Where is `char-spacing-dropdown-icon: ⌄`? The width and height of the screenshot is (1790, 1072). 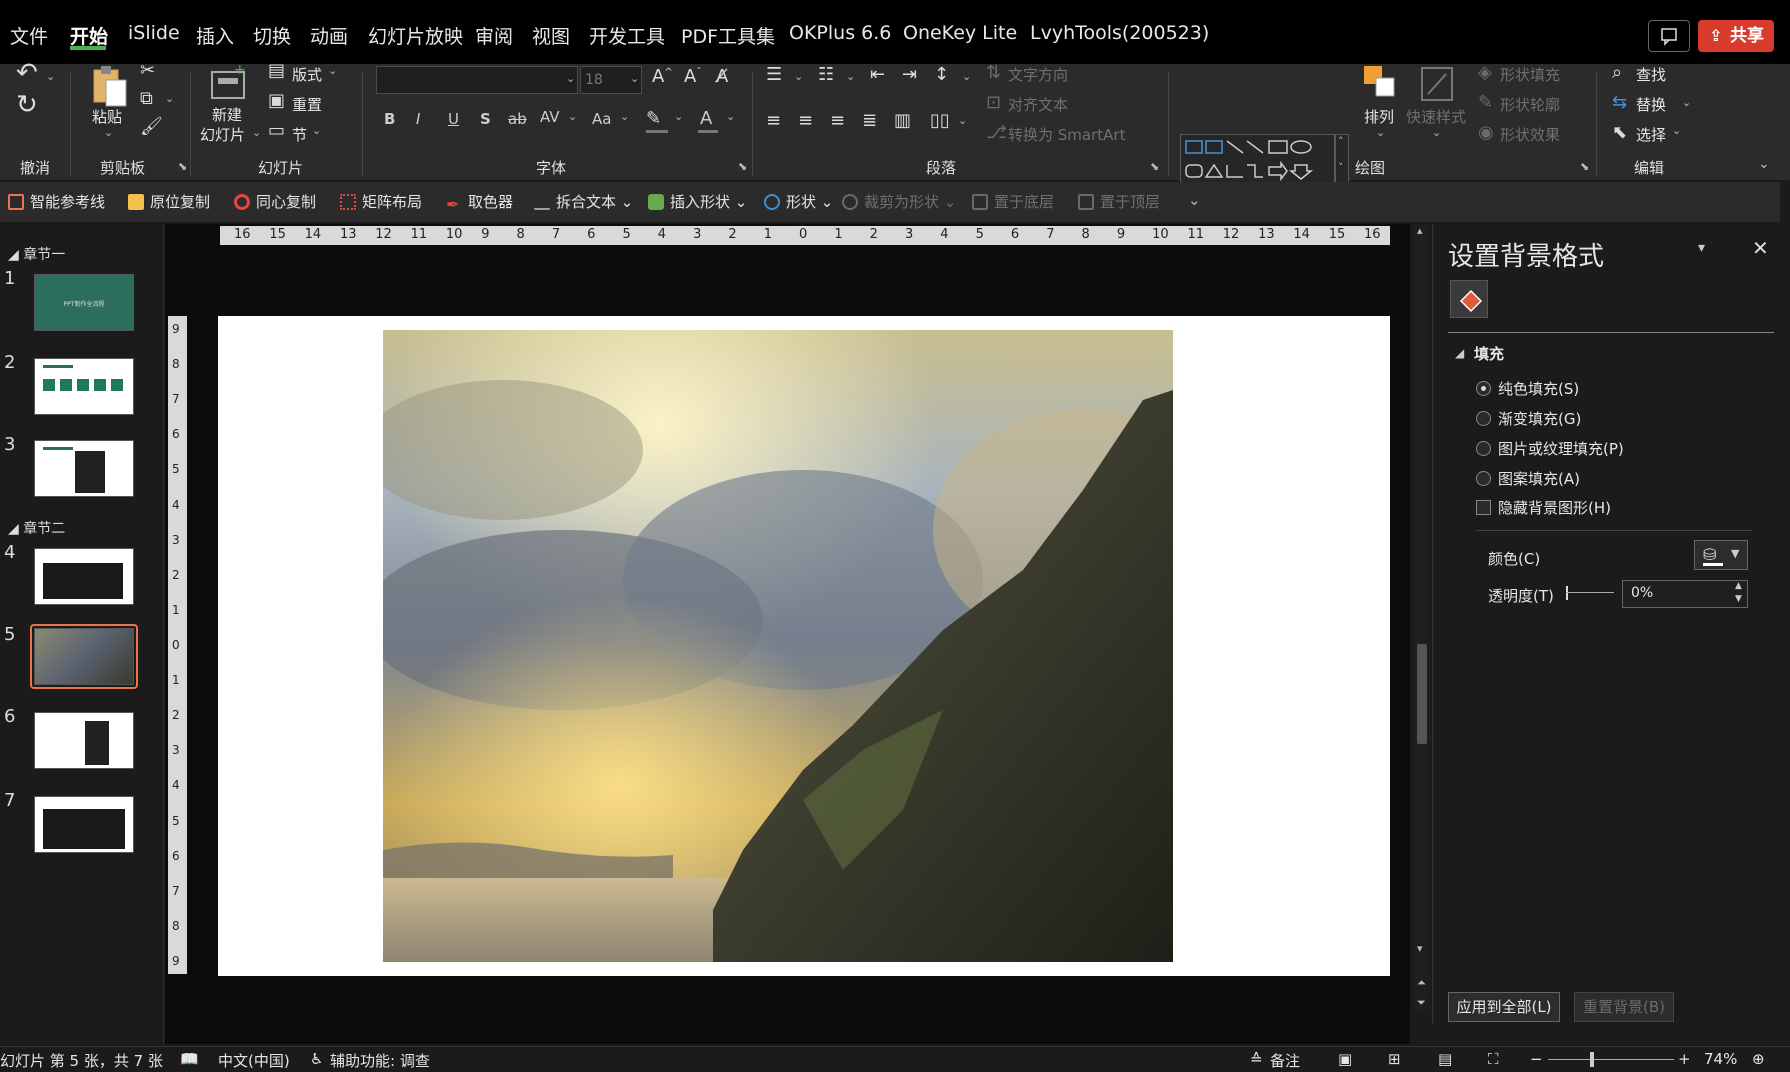 char-spacing-dropdown-icon: ⌄ is located at coordinates (572, 116).